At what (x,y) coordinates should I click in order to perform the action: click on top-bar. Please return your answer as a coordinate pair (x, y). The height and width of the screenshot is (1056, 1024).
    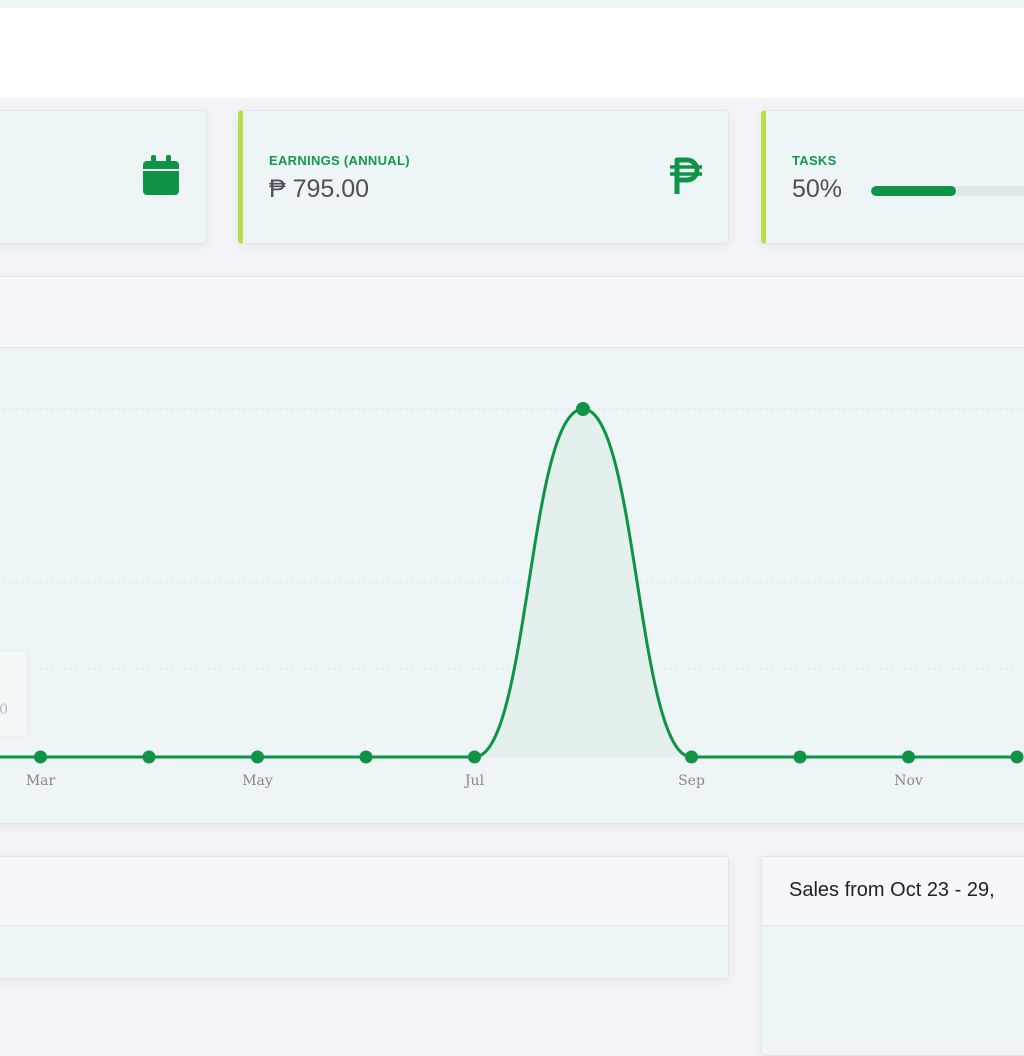
    Looking at the image, I should click on (512, 53).